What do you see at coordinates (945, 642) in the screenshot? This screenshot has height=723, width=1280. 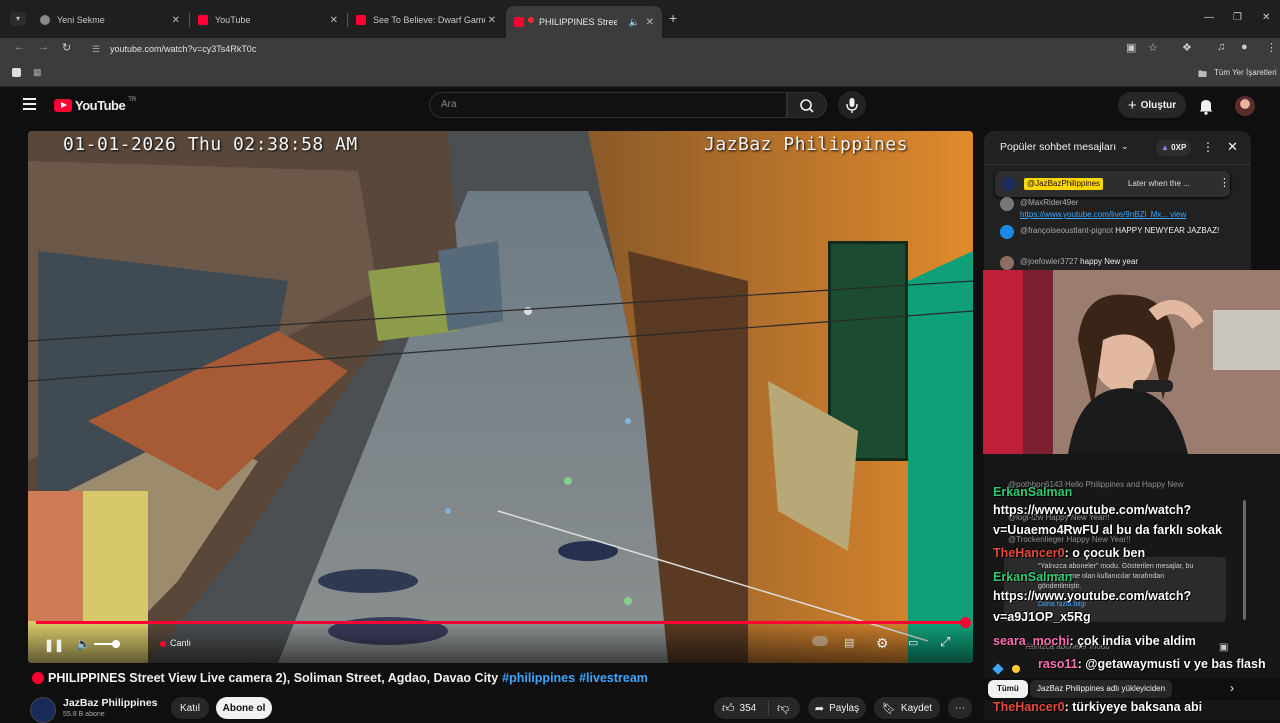 I see `fullscreen-icon: ⤢` at bounding box center [945, 642].